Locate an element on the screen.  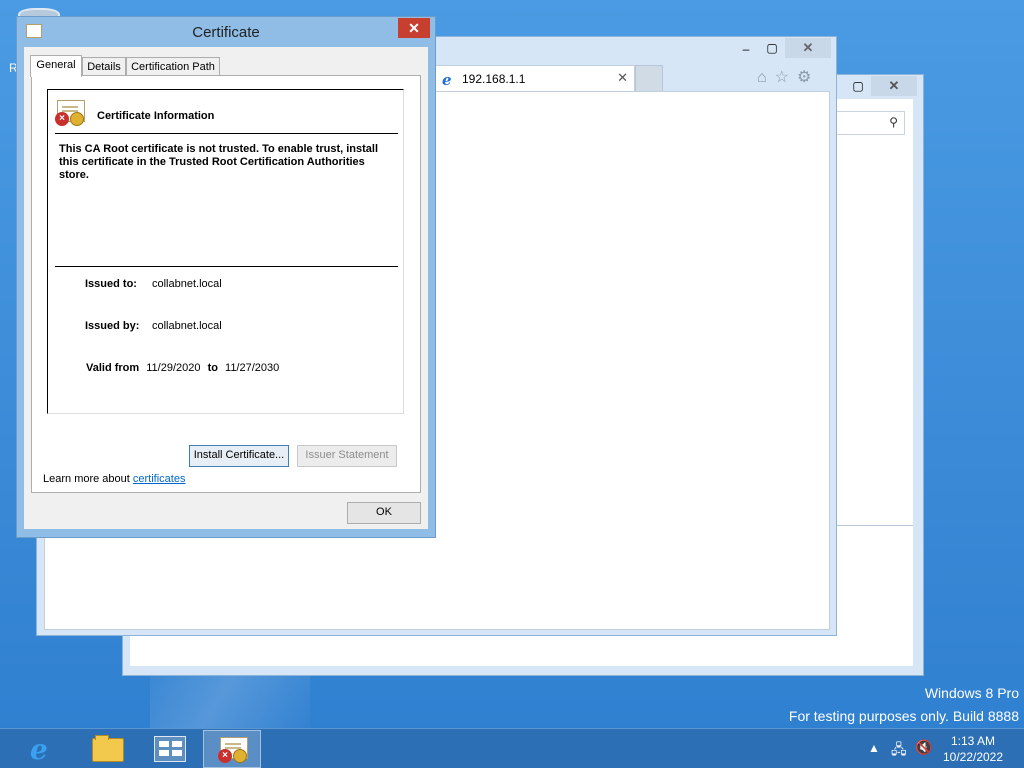
taskbar-server-manager-button is located at coordinates (169, 749).